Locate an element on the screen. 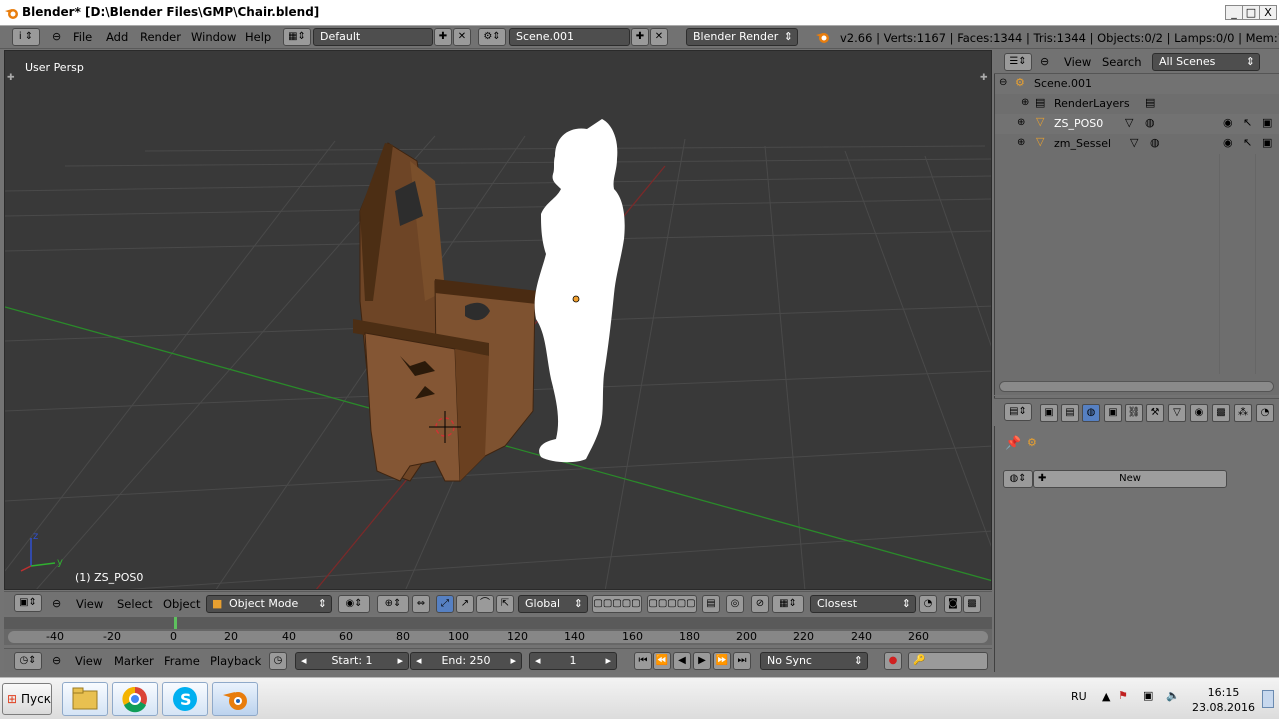 The image size is (1279, 719). new-world-button: ✚ New is located at coordinates (1130, 479).